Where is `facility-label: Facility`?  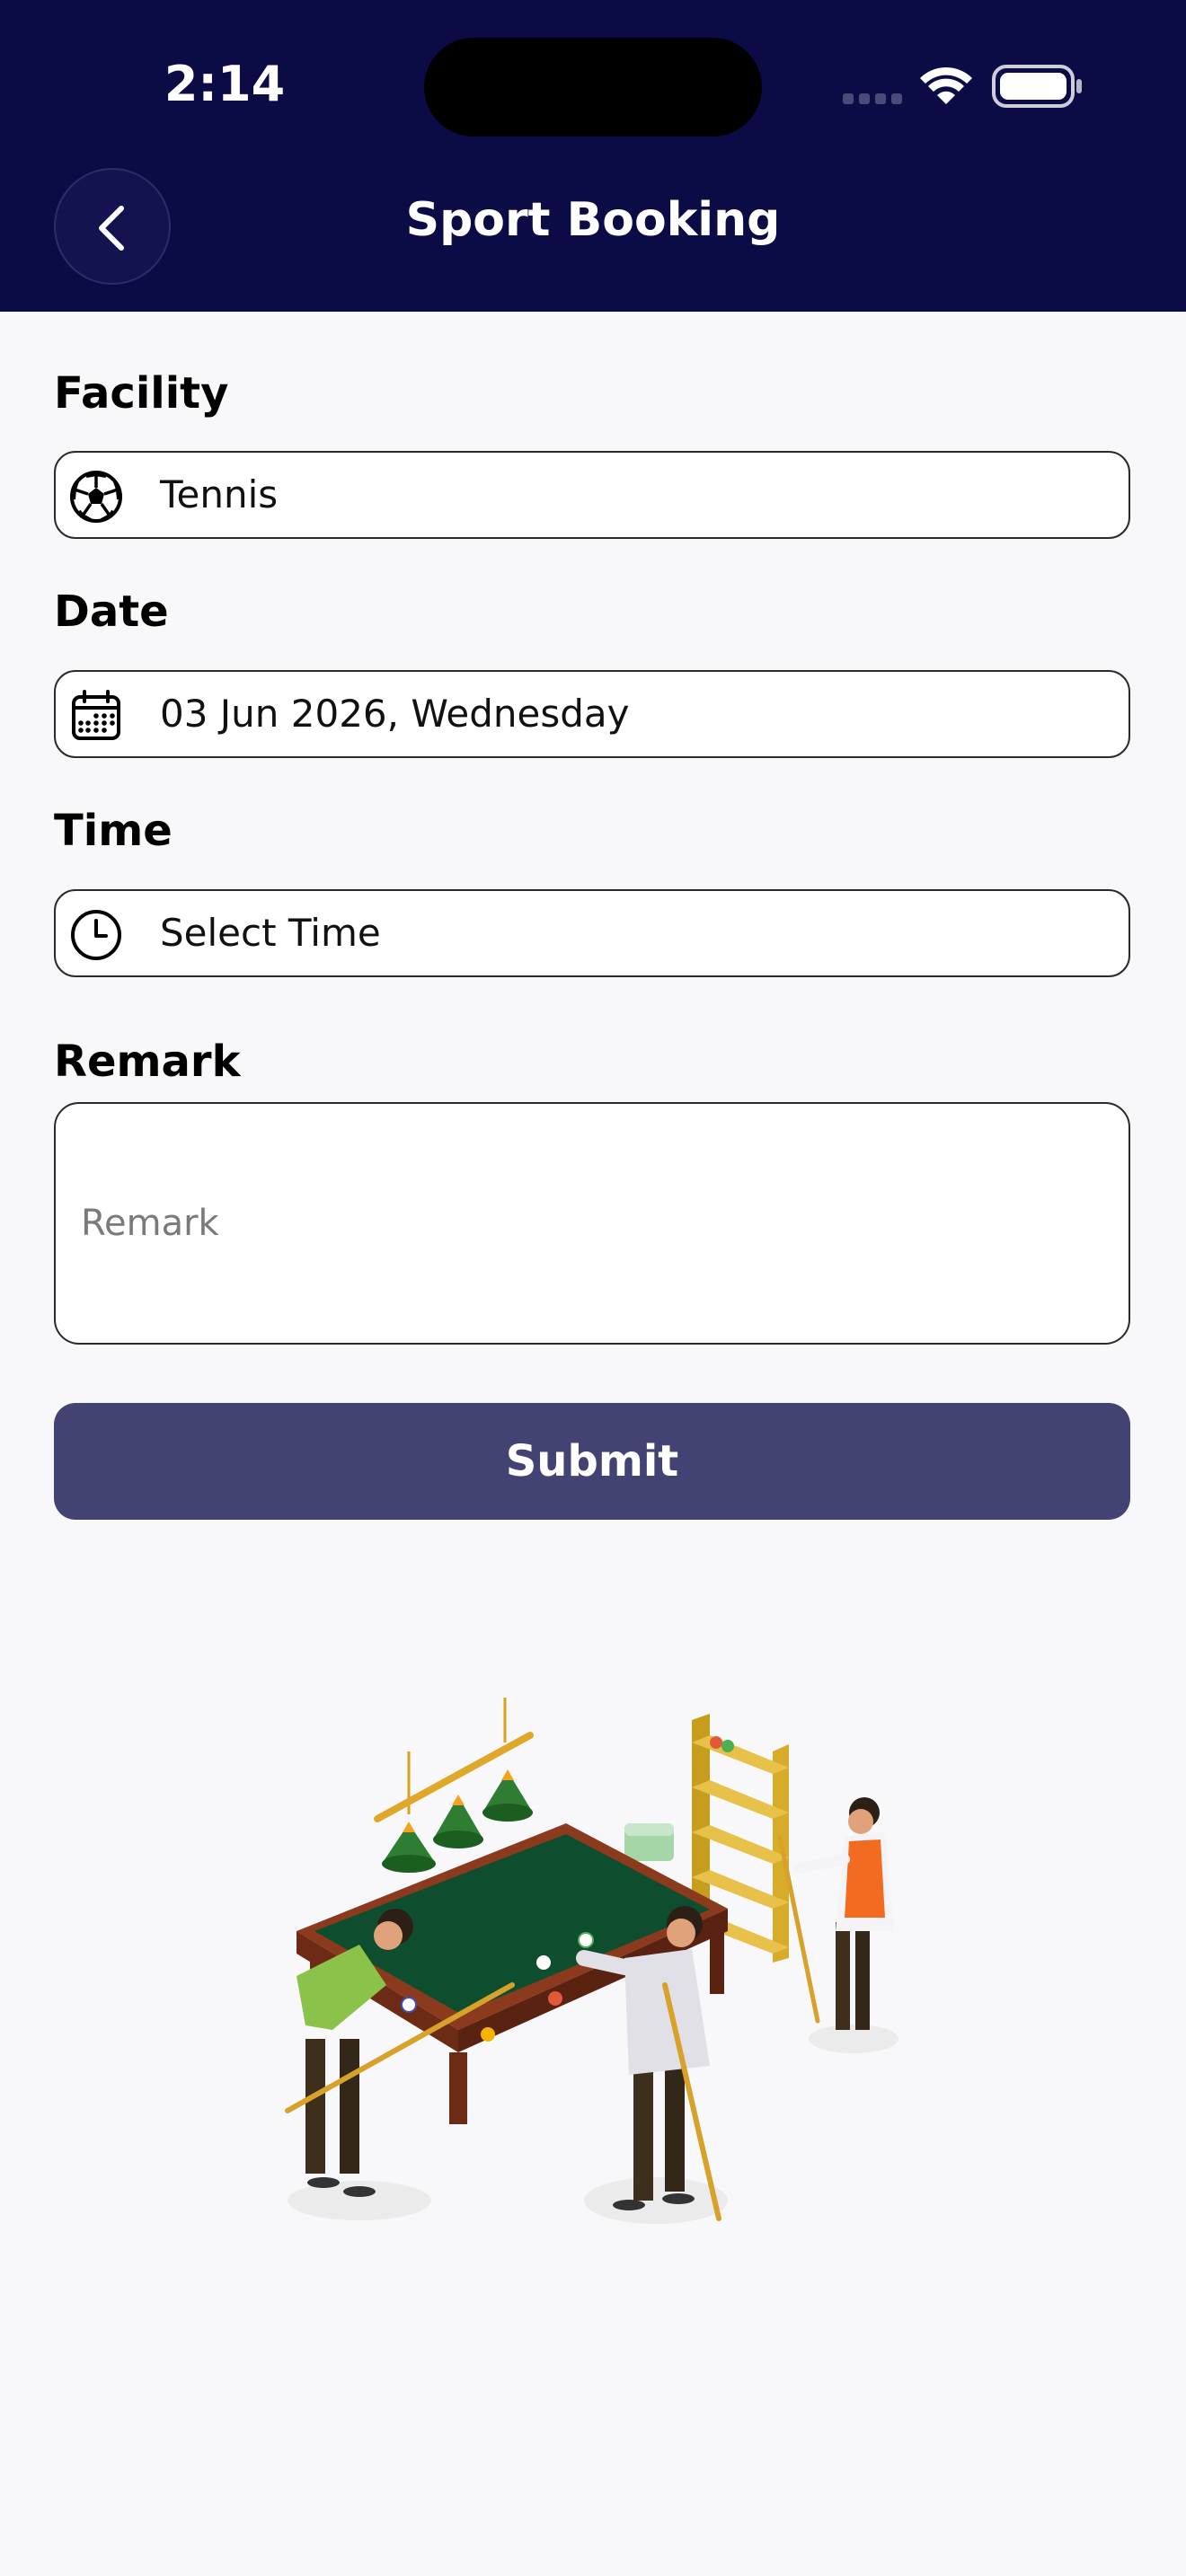 facility-label: Facility is located at coordinates (141, 393).